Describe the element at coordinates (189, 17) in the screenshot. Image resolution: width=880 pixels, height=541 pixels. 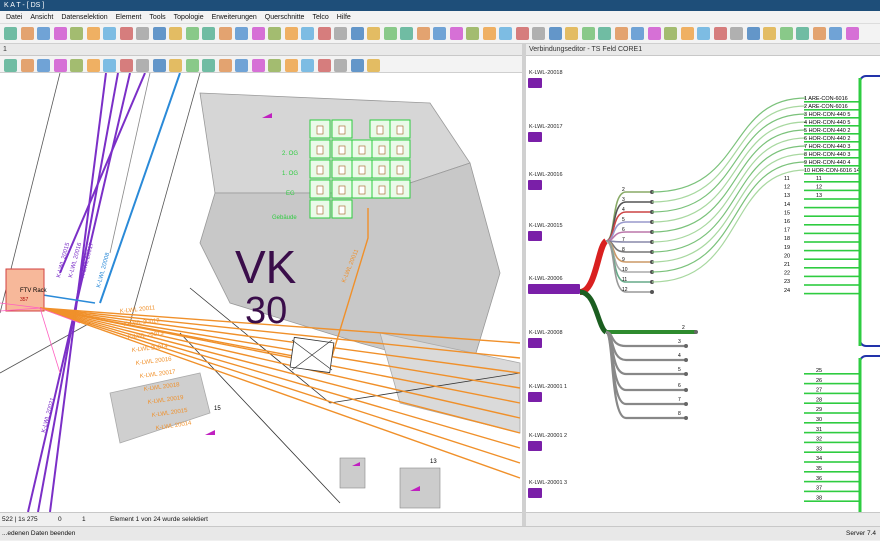
I see `menu-topologie: Topologie` at that location.